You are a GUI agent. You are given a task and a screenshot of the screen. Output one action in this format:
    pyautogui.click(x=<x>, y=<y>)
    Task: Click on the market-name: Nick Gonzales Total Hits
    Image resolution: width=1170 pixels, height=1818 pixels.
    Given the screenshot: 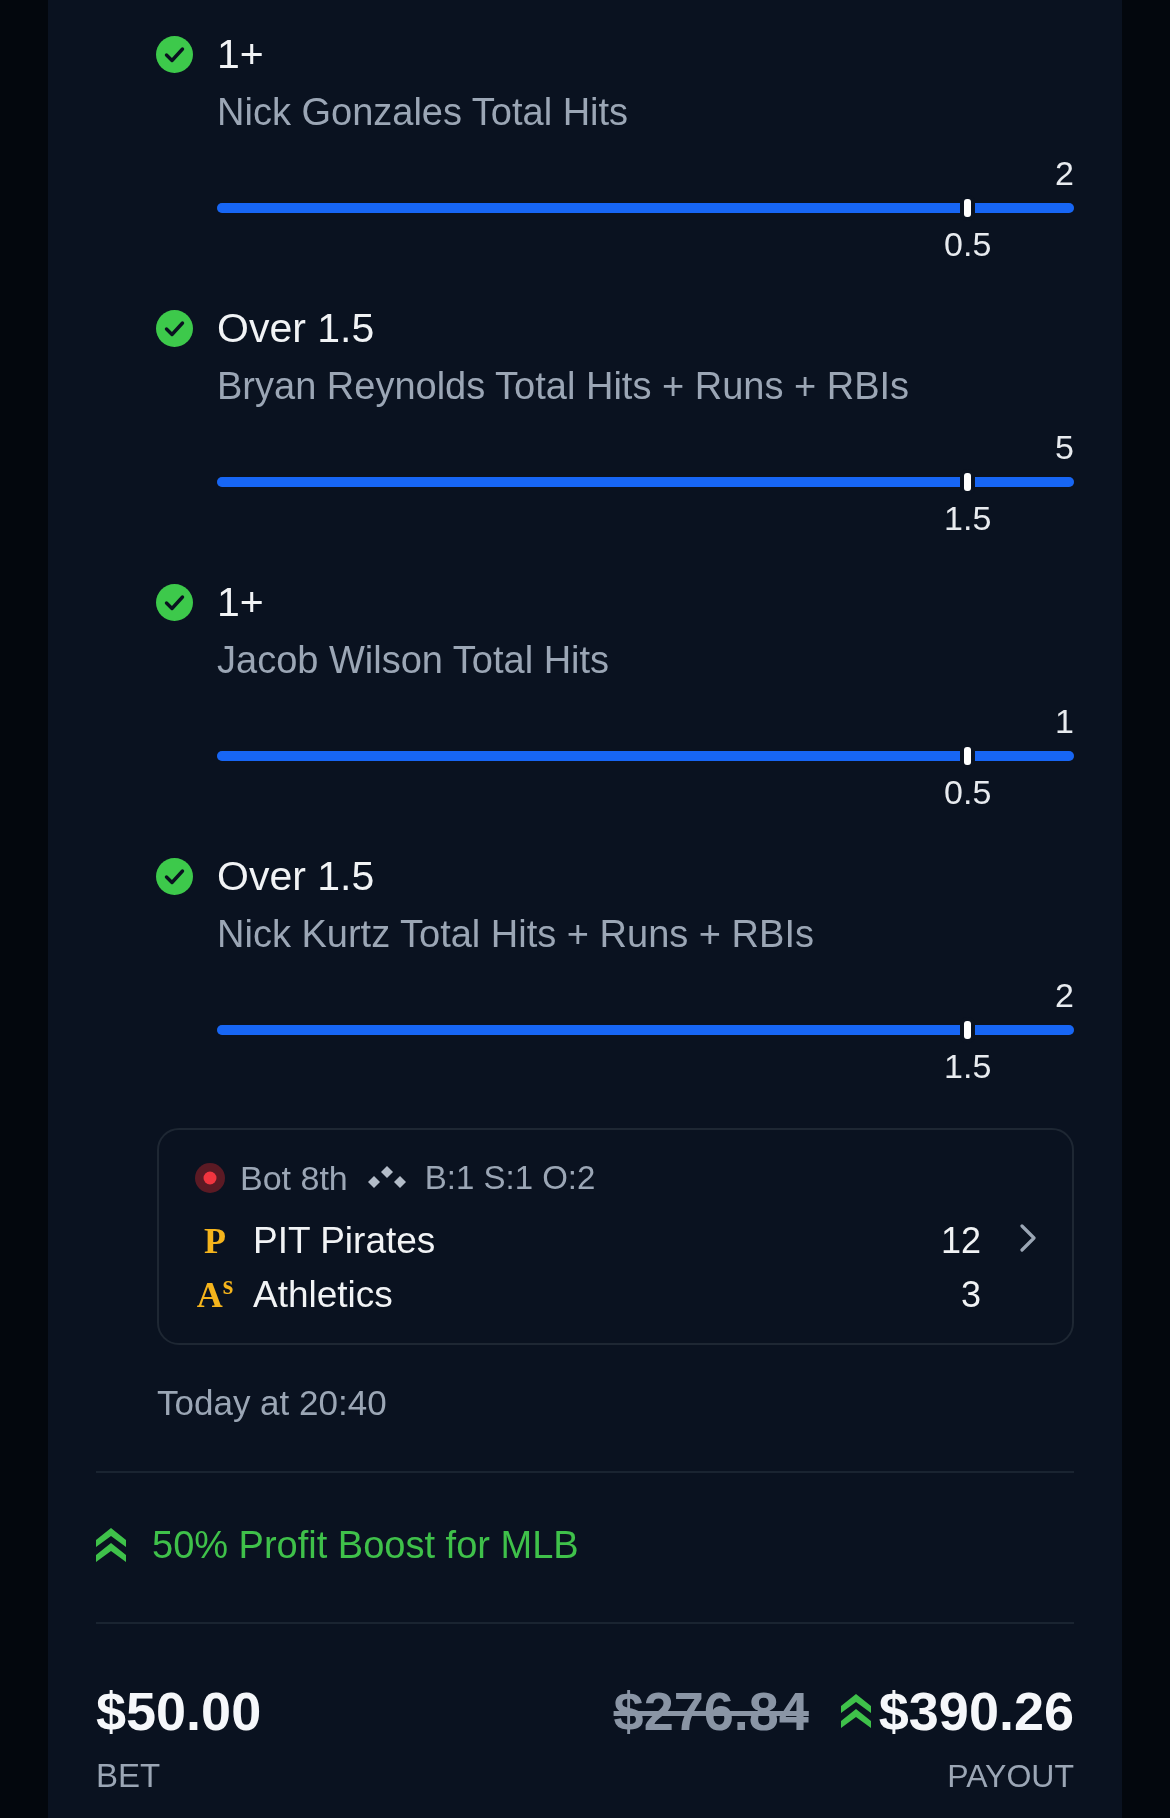 What is the action you would take?
    pyautogui.click(x=423, y=112)
    